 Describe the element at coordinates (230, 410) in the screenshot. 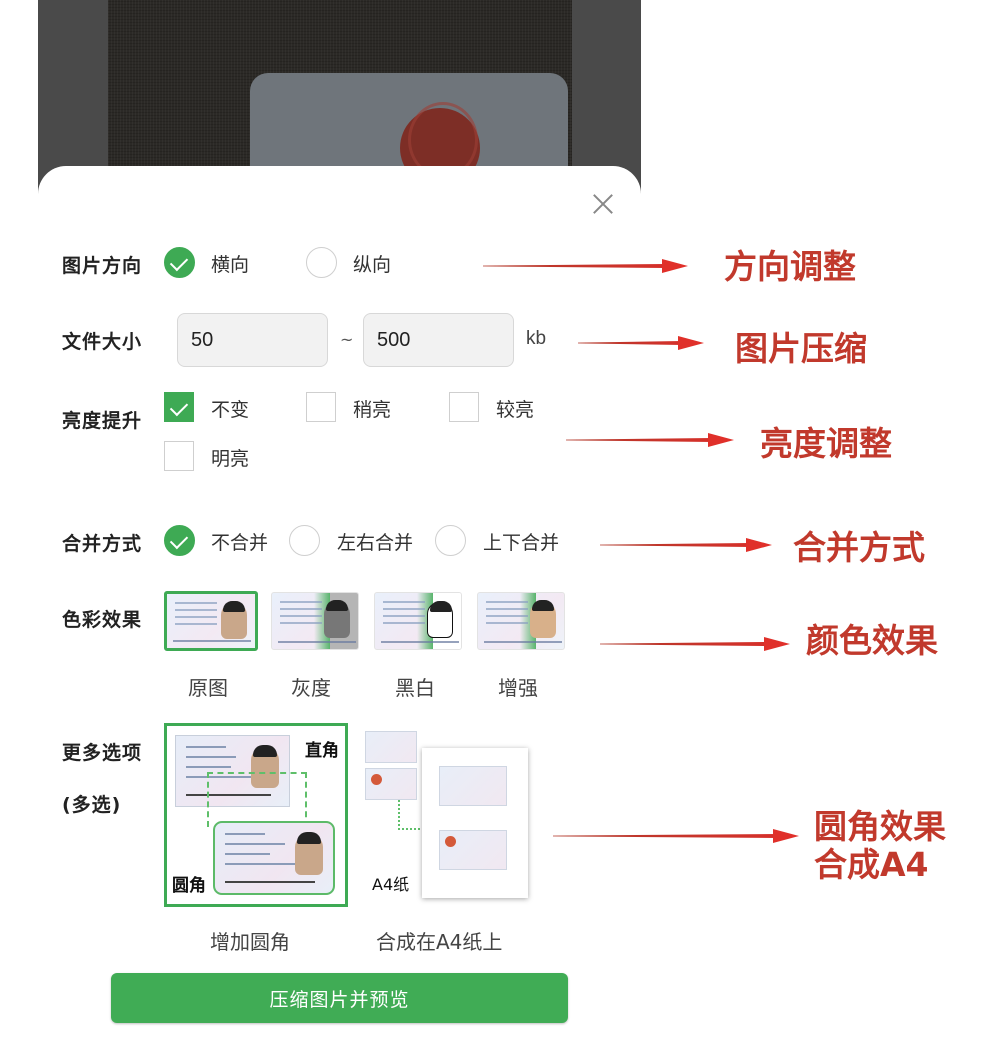

I see `option-unchanged-label: 不变` at that location.